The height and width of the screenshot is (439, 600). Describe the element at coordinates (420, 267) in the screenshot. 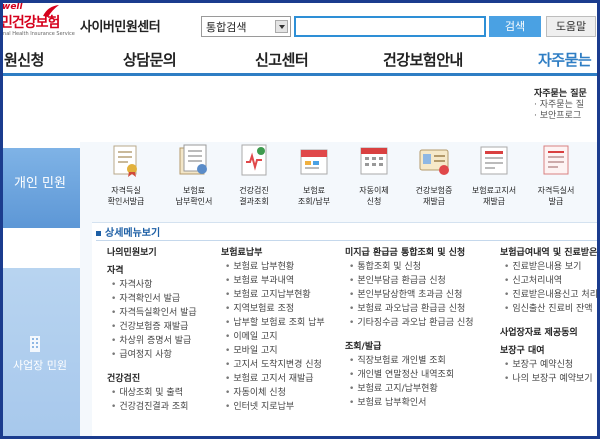

I see `menu-link: 통합조회 및 신청` at that location.